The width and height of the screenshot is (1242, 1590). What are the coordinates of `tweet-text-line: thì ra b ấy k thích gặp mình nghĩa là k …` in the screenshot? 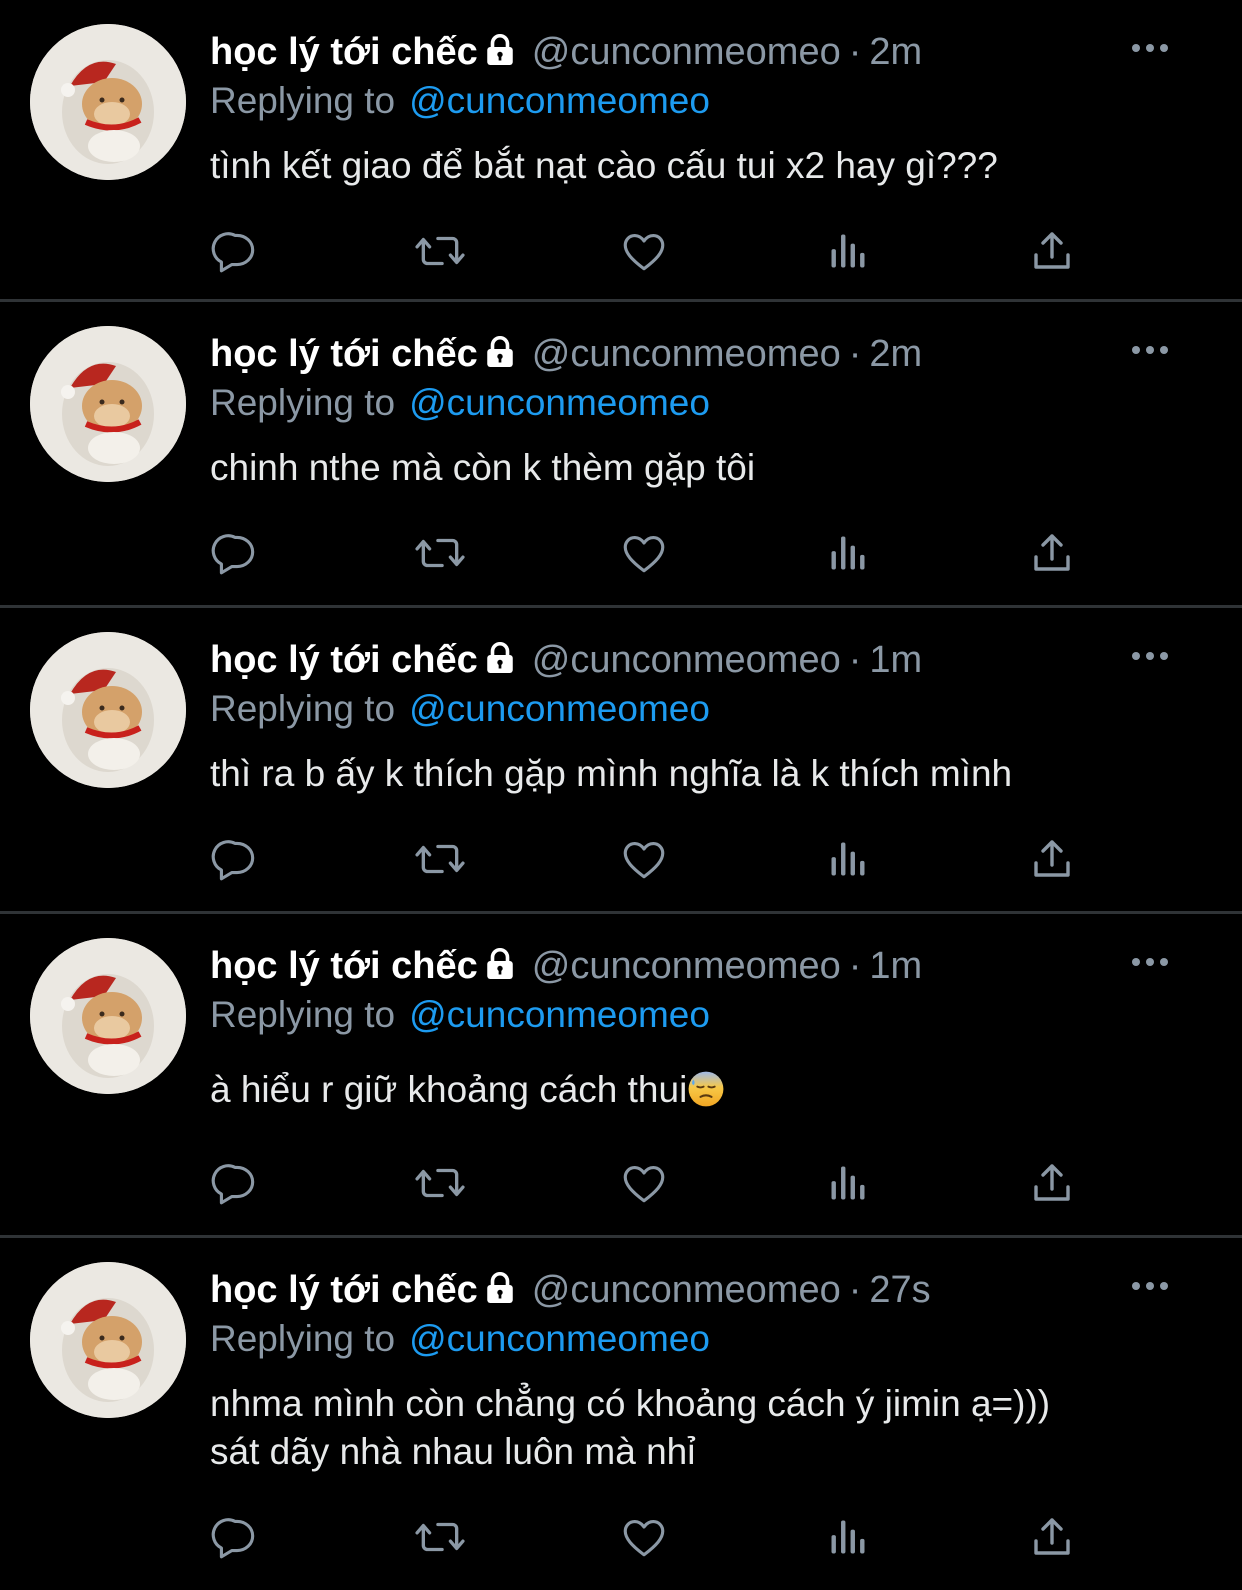 It's located at (611, 773).